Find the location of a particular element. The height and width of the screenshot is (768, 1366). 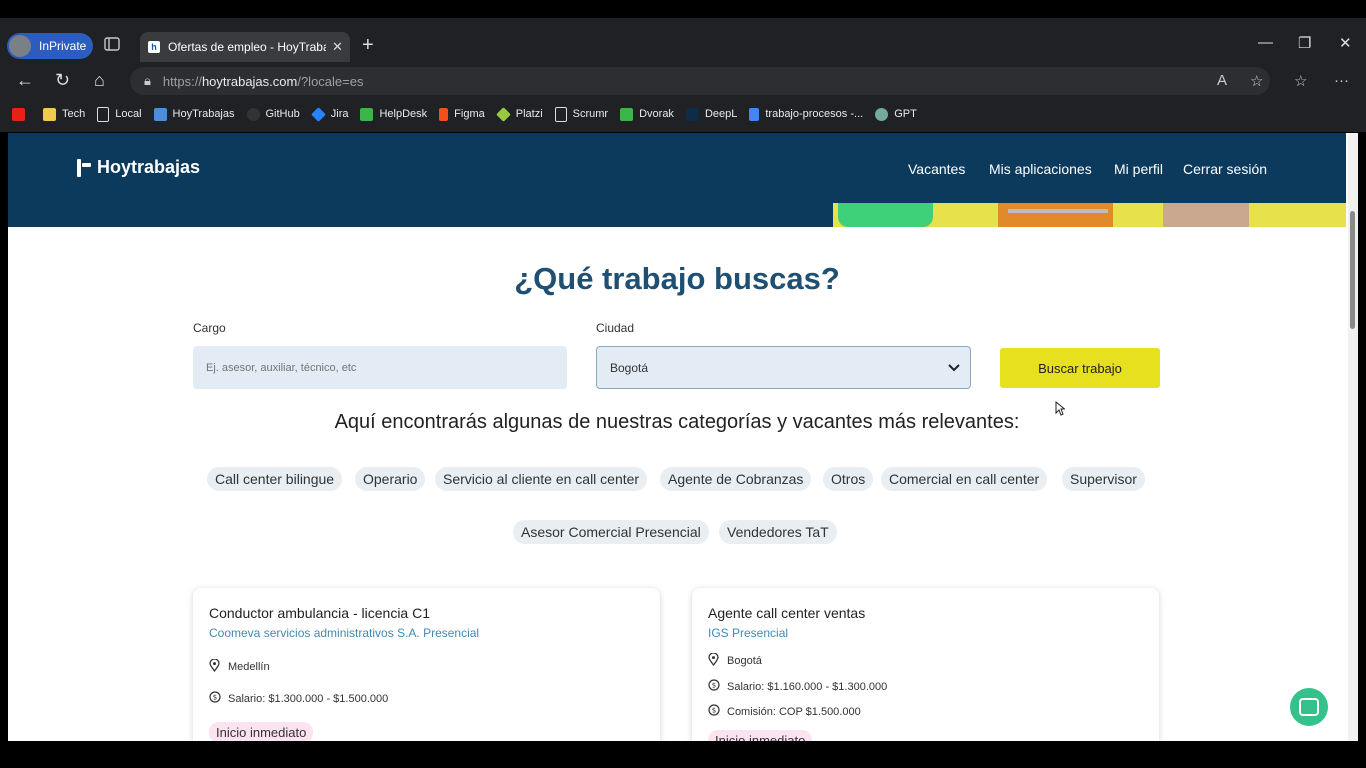

job-commission-text: Comisión: COP $1.500.000 is located at coordinates (794, 711).